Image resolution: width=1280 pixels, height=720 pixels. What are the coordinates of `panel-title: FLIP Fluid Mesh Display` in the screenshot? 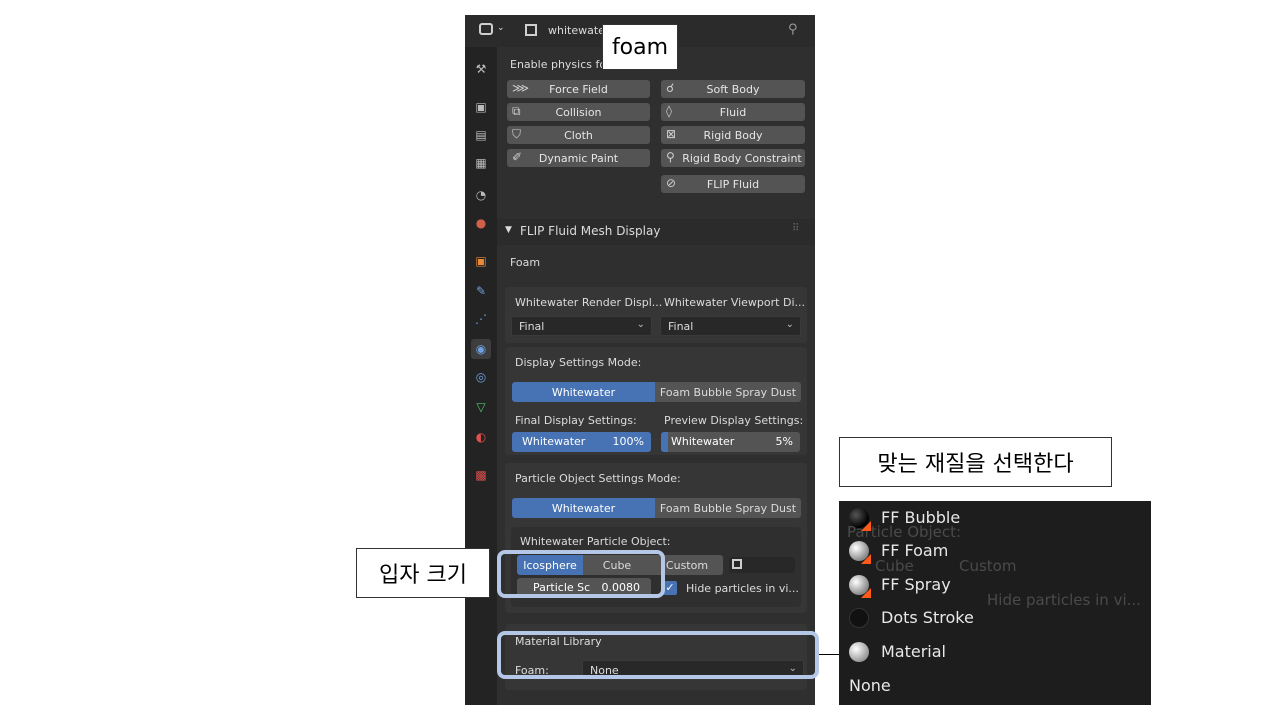 It's located at (590, 231).